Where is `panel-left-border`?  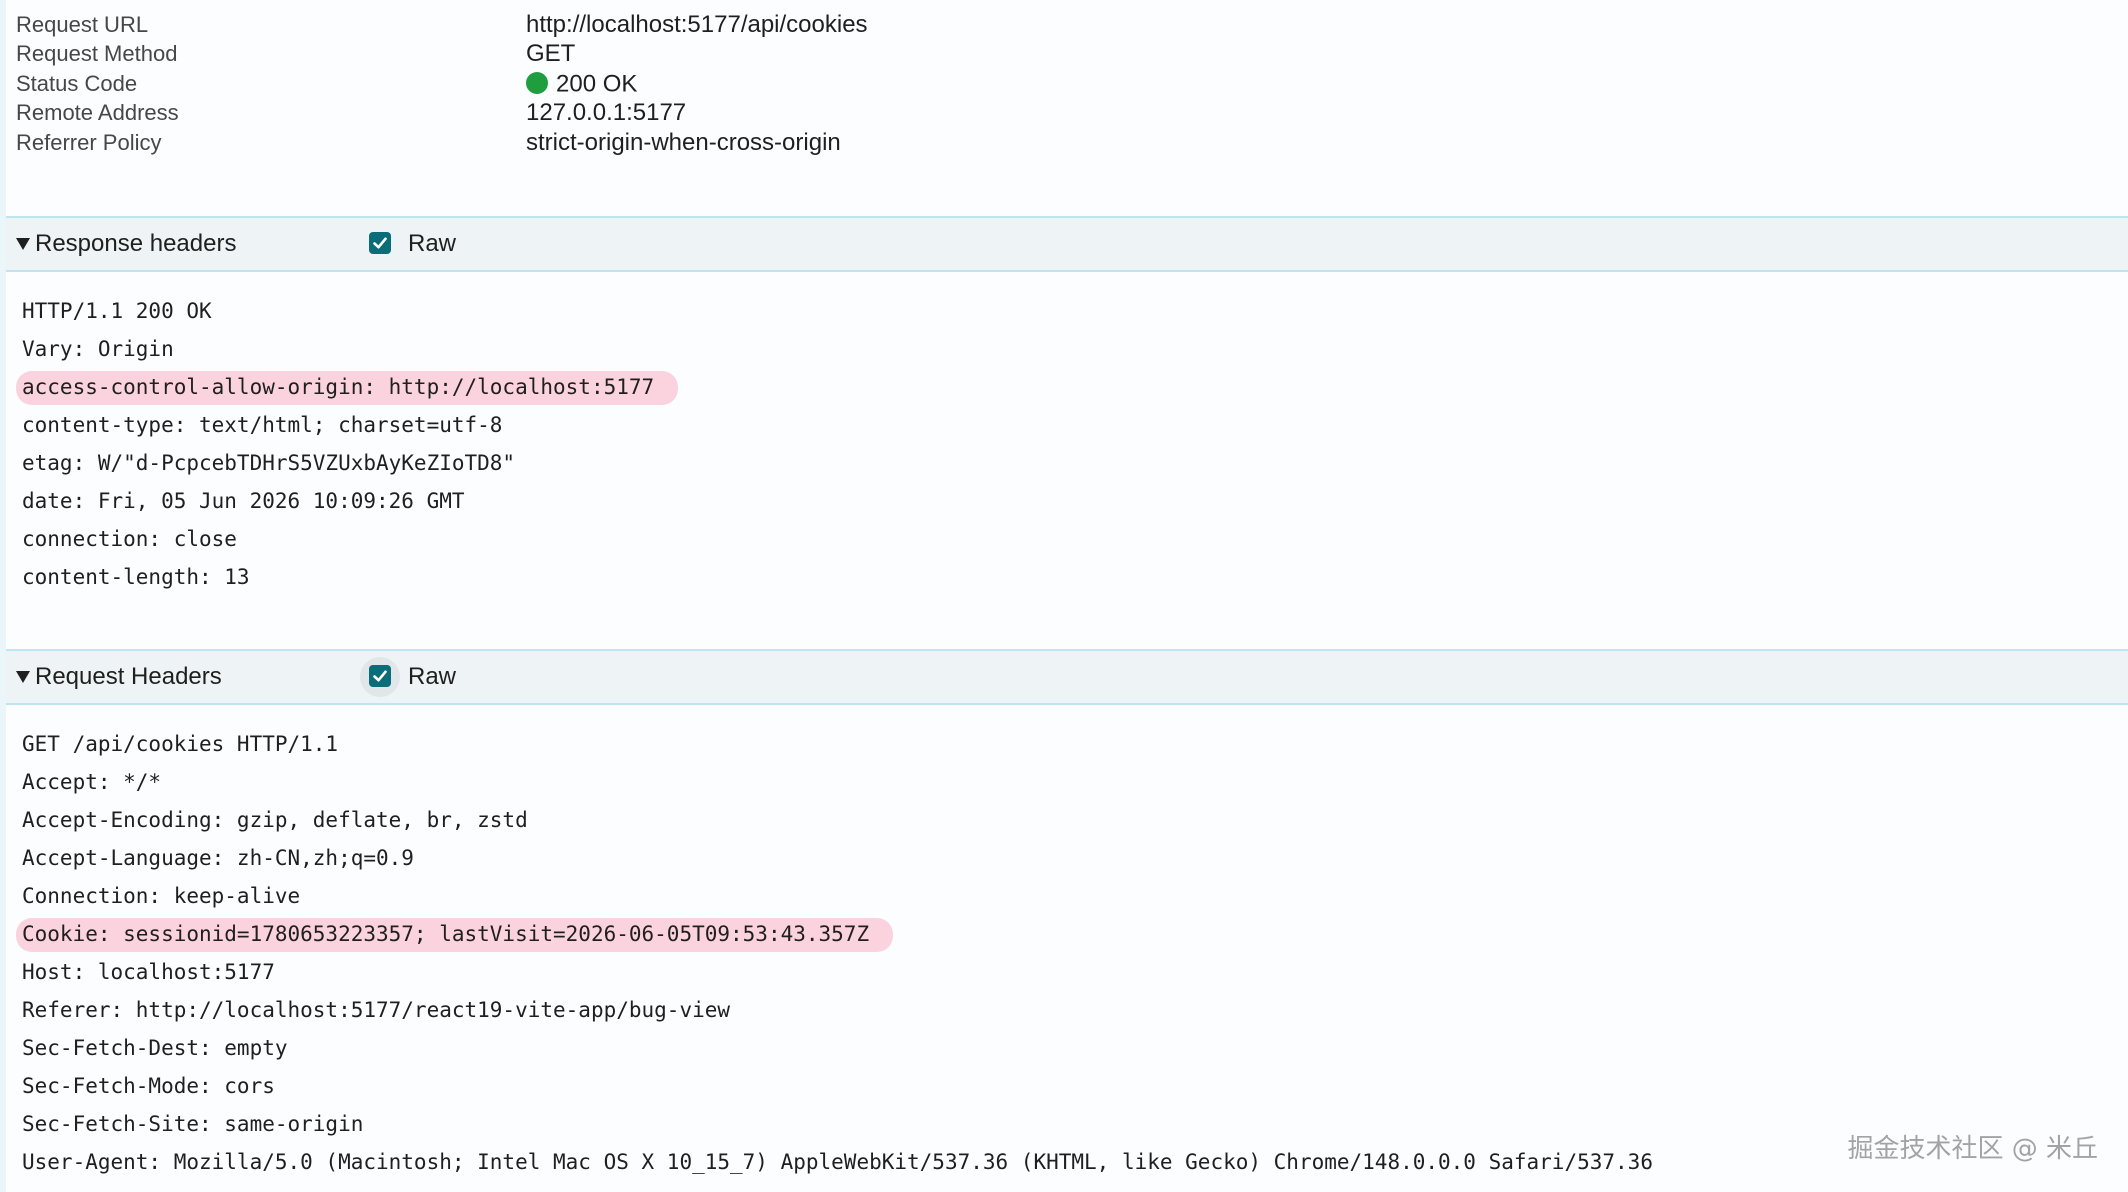
panel-left-border is located at coordinates (3, 596).